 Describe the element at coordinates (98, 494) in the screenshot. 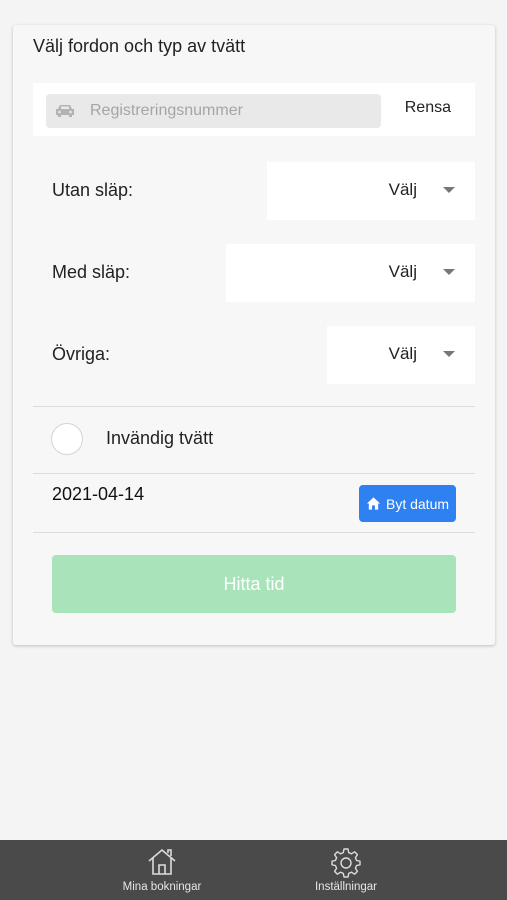

I see `selected-date: 2021-04-14` at that location.